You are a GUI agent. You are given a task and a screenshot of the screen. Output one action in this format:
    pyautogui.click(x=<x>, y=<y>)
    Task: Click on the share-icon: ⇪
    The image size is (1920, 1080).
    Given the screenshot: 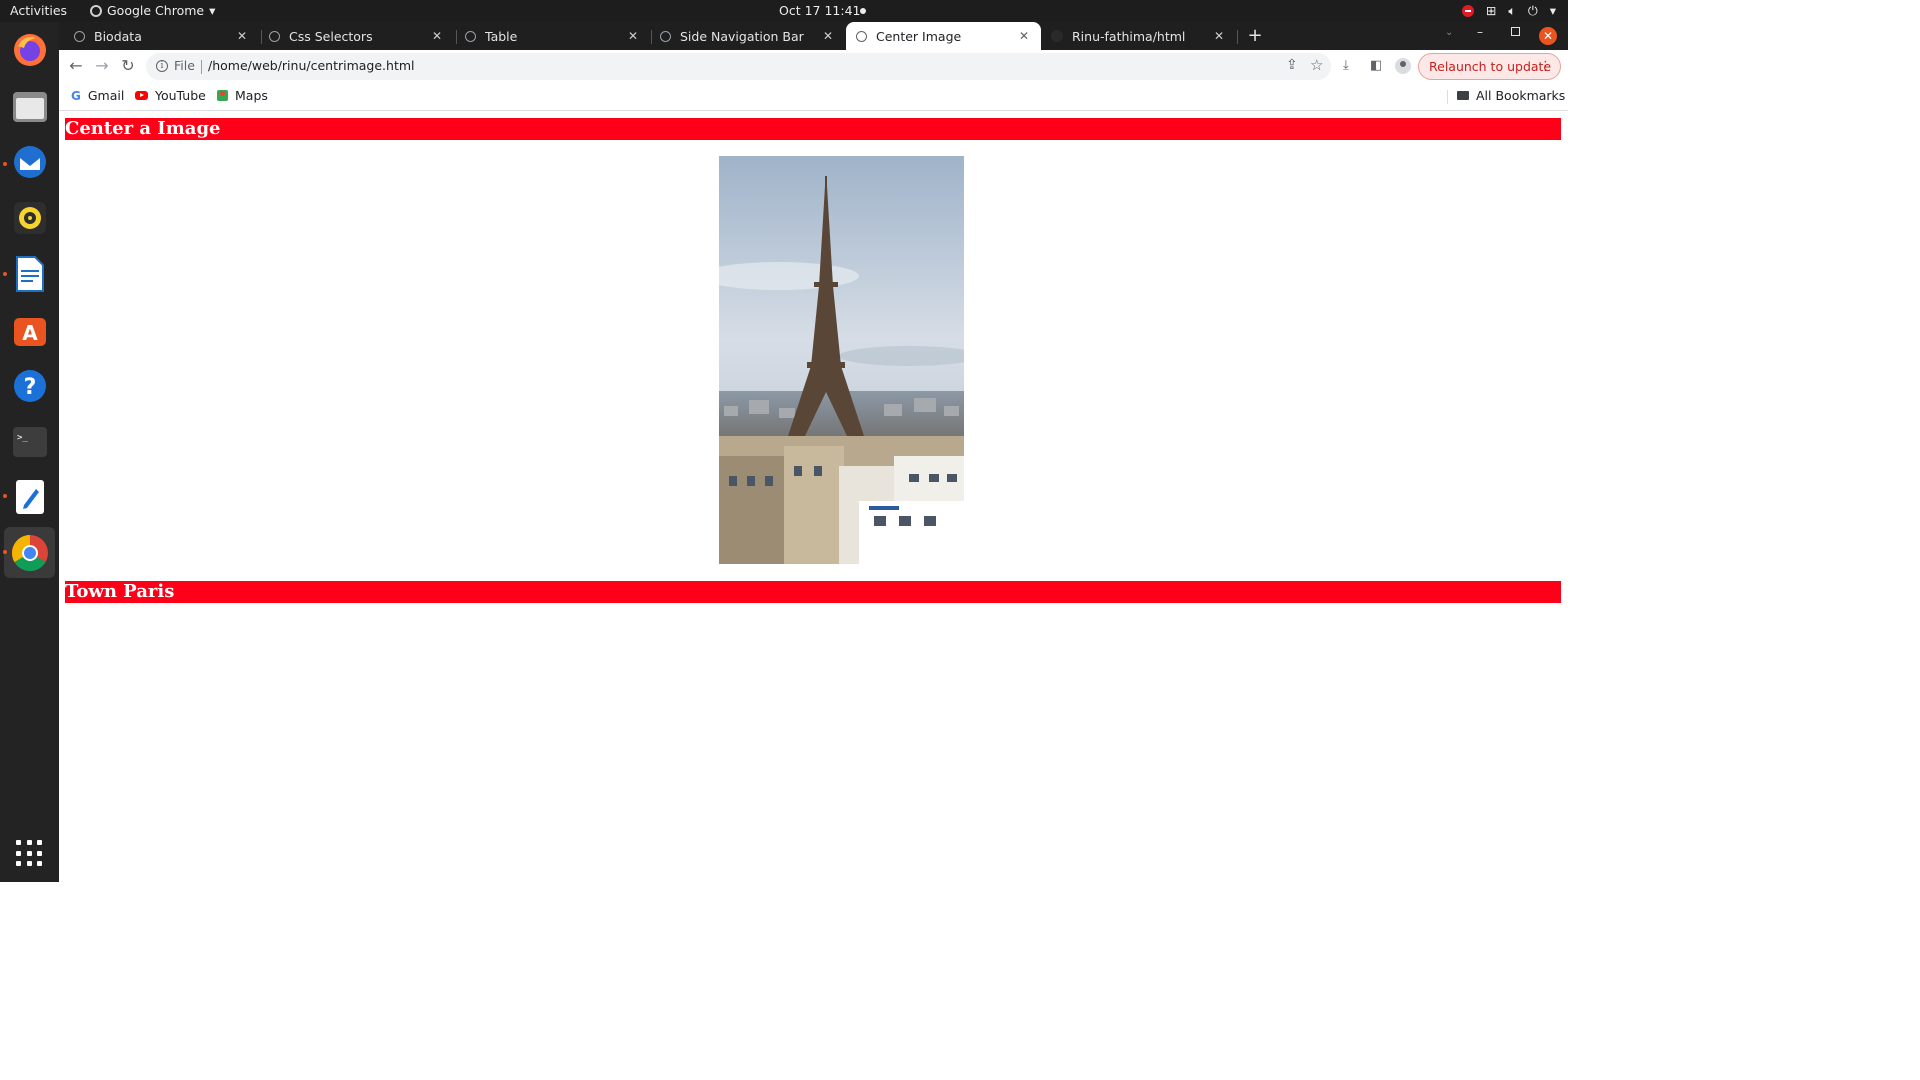 What is the action you would take?
    pyautogui.click(x=1292, y=65)
    